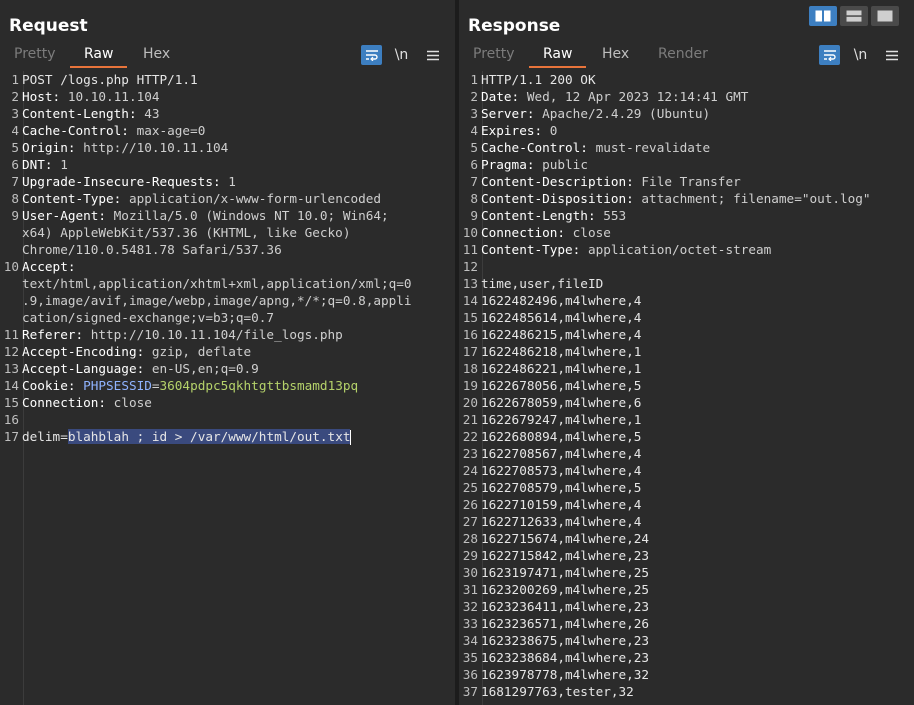  I want to click on line-content: 1623197471,m4lwhere,25, so click(565, 572).